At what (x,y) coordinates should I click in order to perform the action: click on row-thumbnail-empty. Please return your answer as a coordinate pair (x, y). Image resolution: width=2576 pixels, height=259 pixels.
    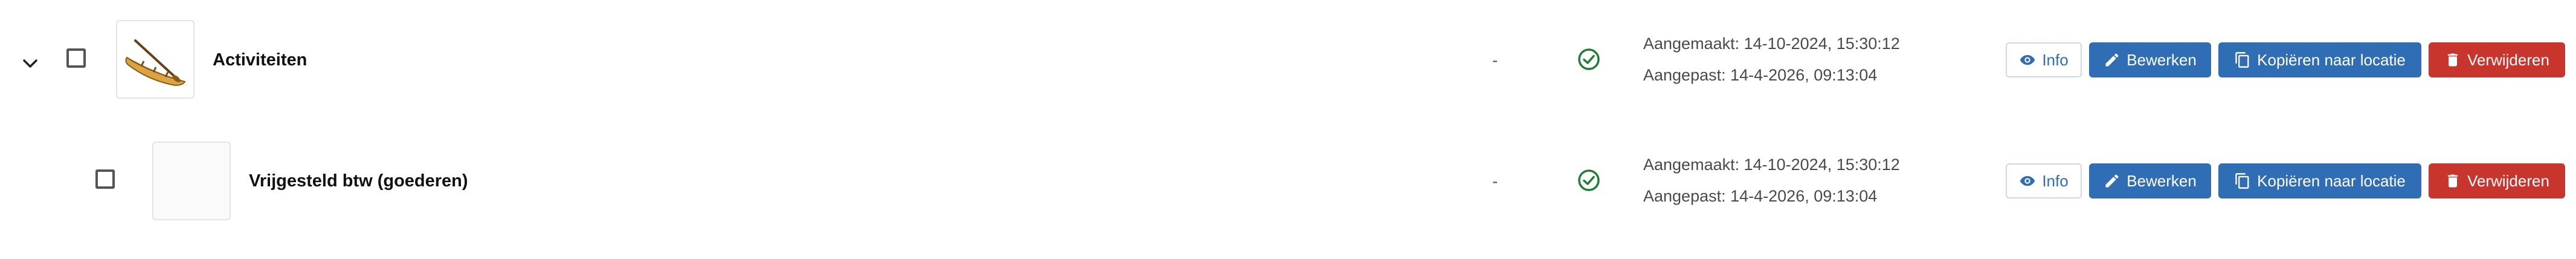
    Looking at the image, I should click on (191, 181).